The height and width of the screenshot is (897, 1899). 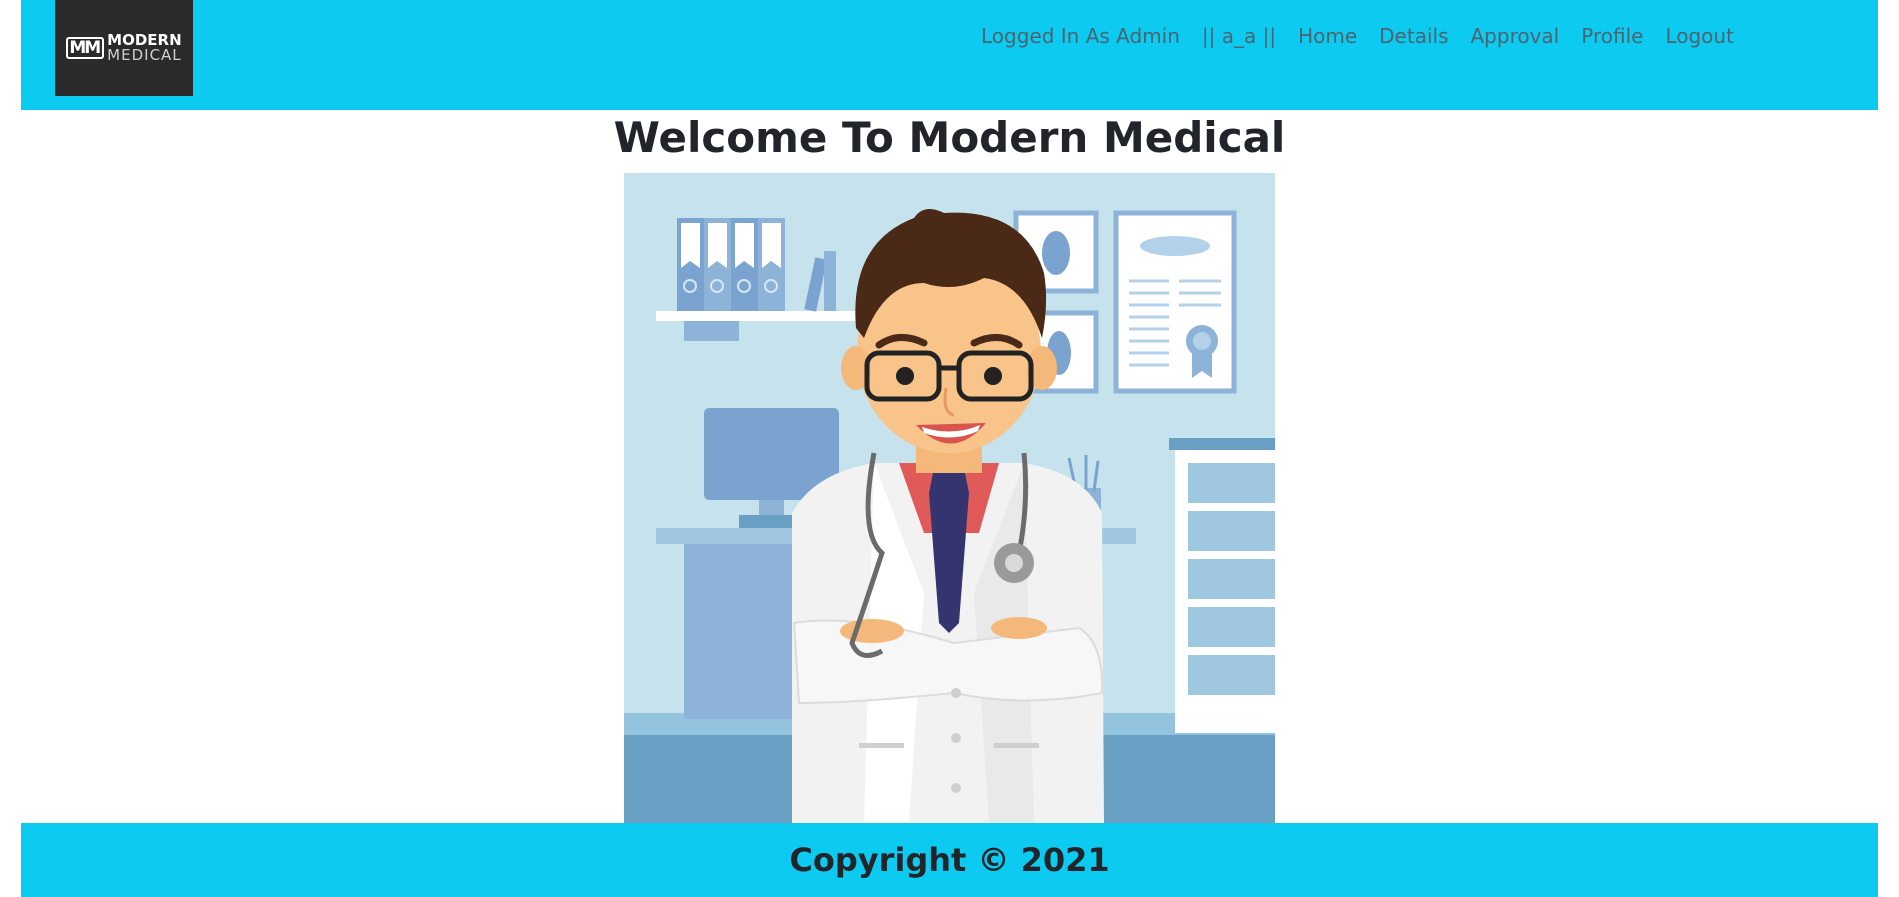 What do you see at coordinates (1327, 36) in the screenshot?
I see `nav-home-link: Home` at bounding box center [1327, 36].